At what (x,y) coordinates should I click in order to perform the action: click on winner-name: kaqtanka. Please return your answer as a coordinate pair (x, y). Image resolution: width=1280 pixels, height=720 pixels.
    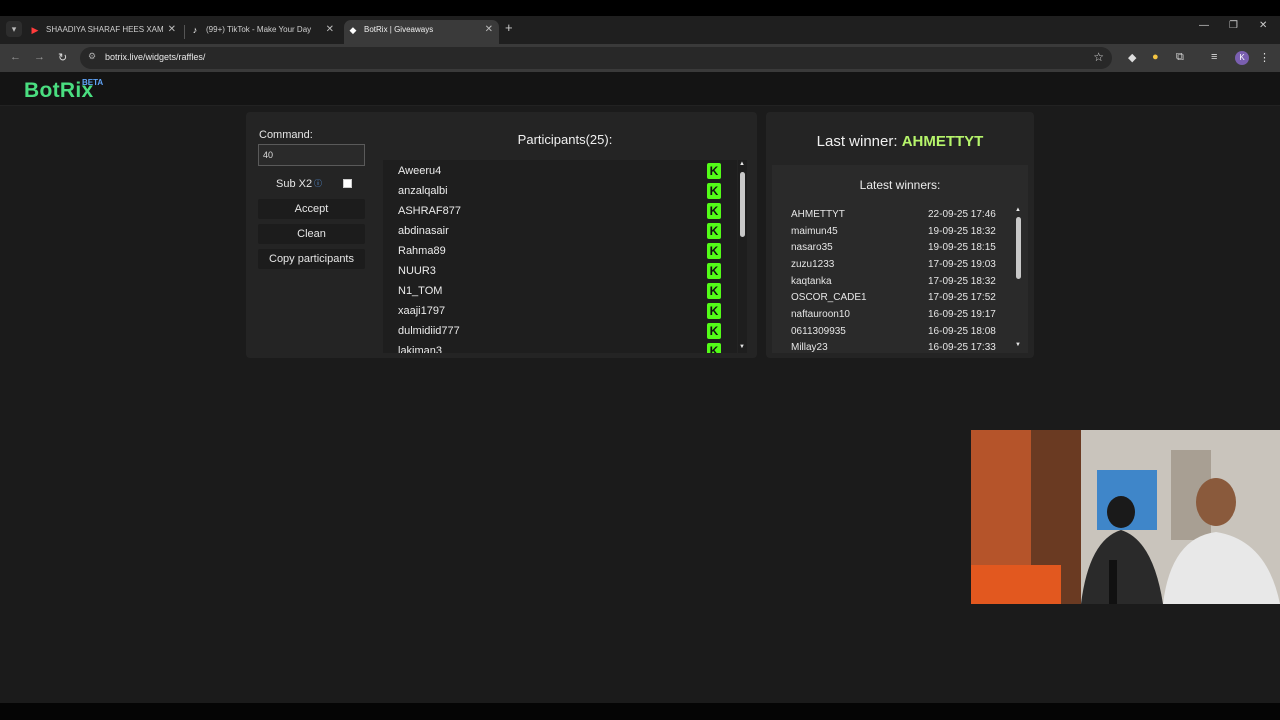
    Looking at the image, I should click on (811, 281).